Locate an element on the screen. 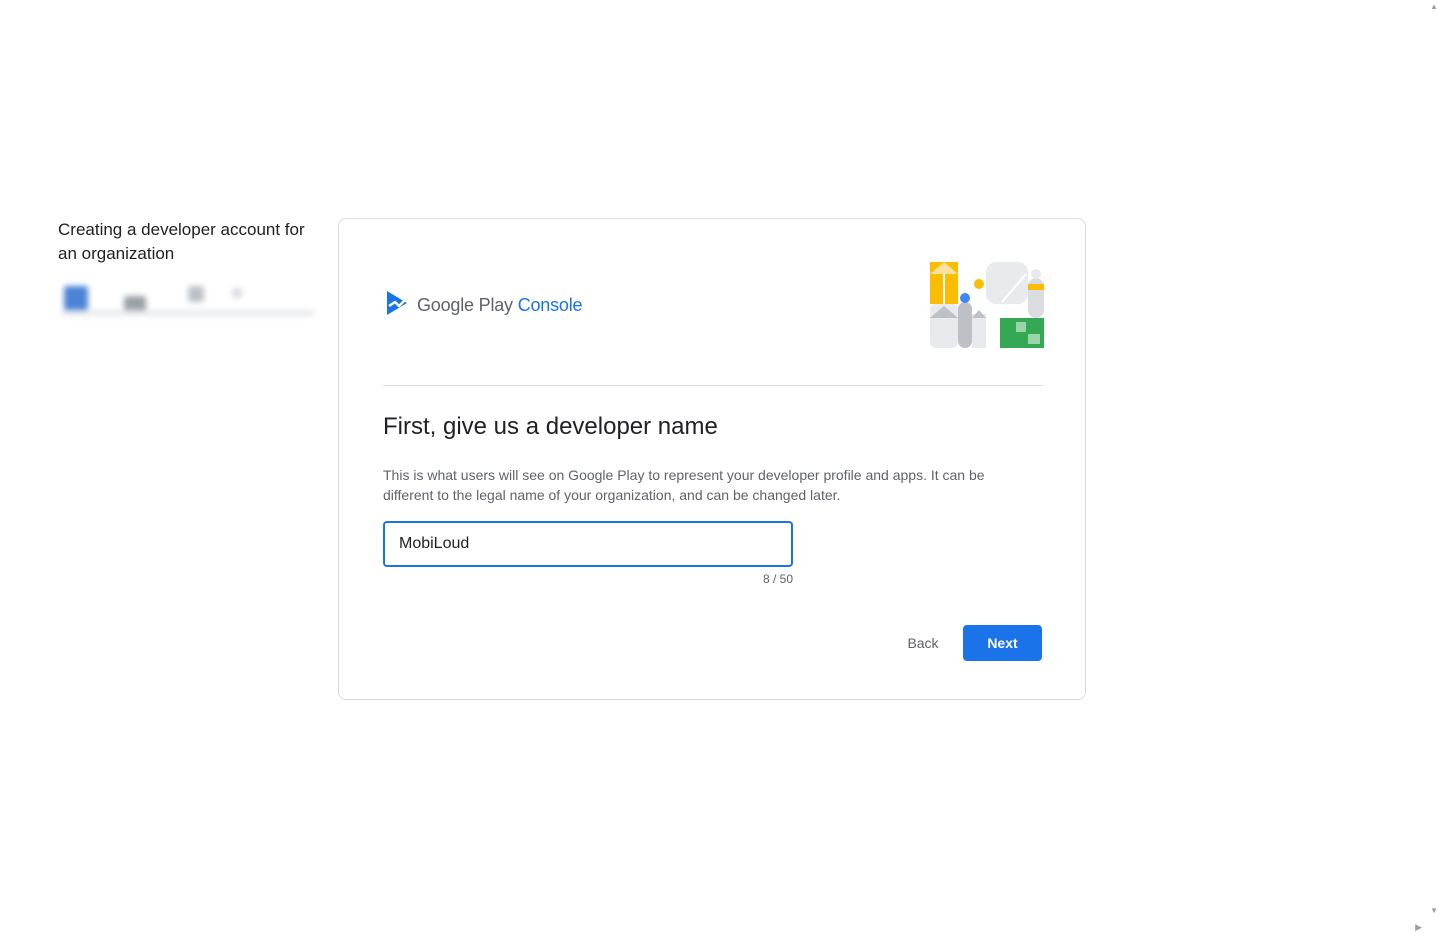  logo-brand: Google Play is located at coordinates (465, 304).